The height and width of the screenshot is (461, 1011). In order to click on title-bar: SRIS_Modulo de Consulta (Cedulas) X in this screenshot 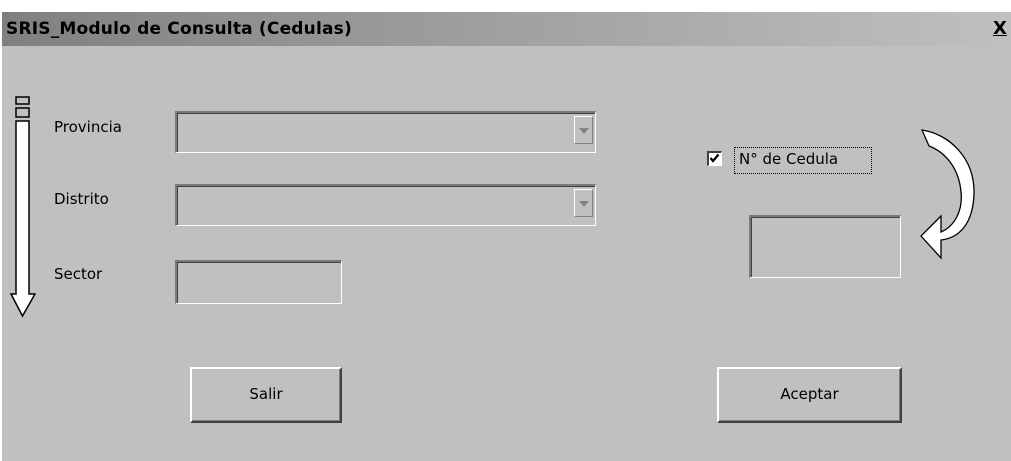, I will do `click(506, 29)`.